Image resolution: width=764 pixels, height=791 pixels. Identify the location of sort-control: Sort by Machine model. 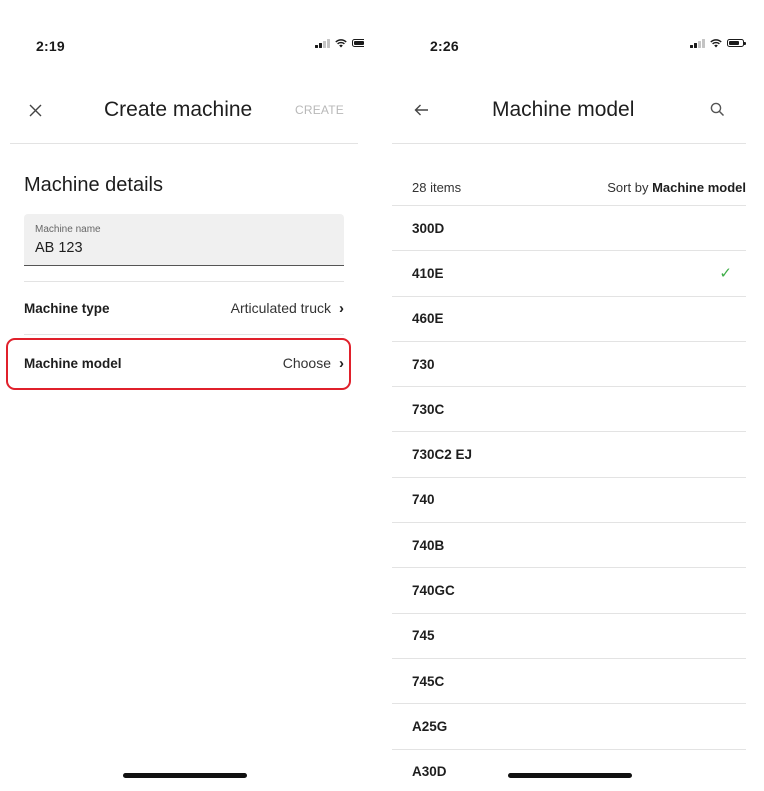
(676, 187).